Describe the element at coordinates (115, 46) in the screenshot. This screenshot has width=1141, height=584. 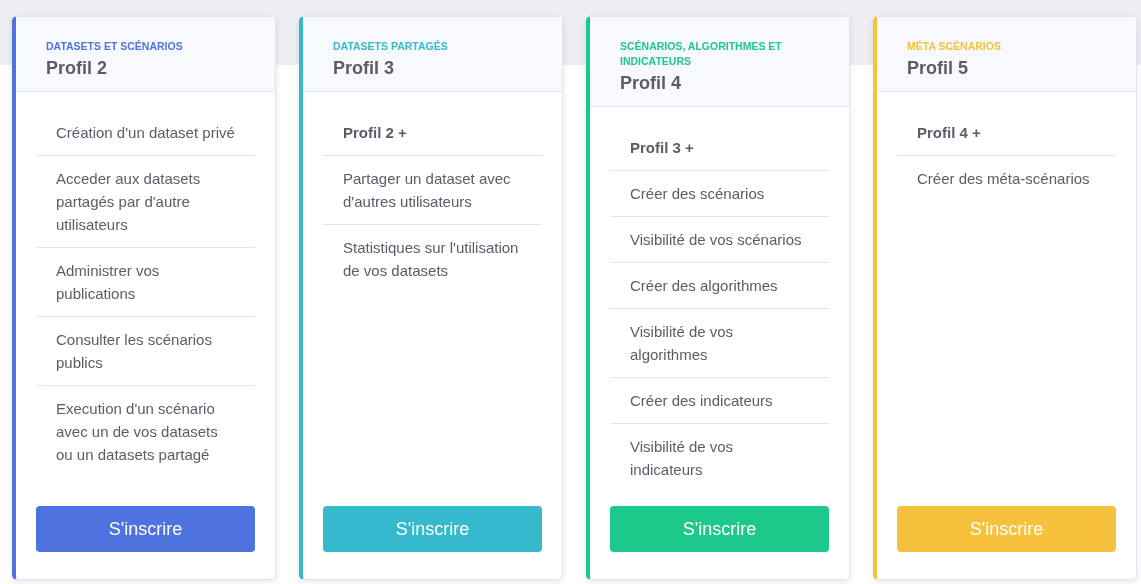
I see `plan-category: DATASETS ET SCÉNARIOS` at that location.